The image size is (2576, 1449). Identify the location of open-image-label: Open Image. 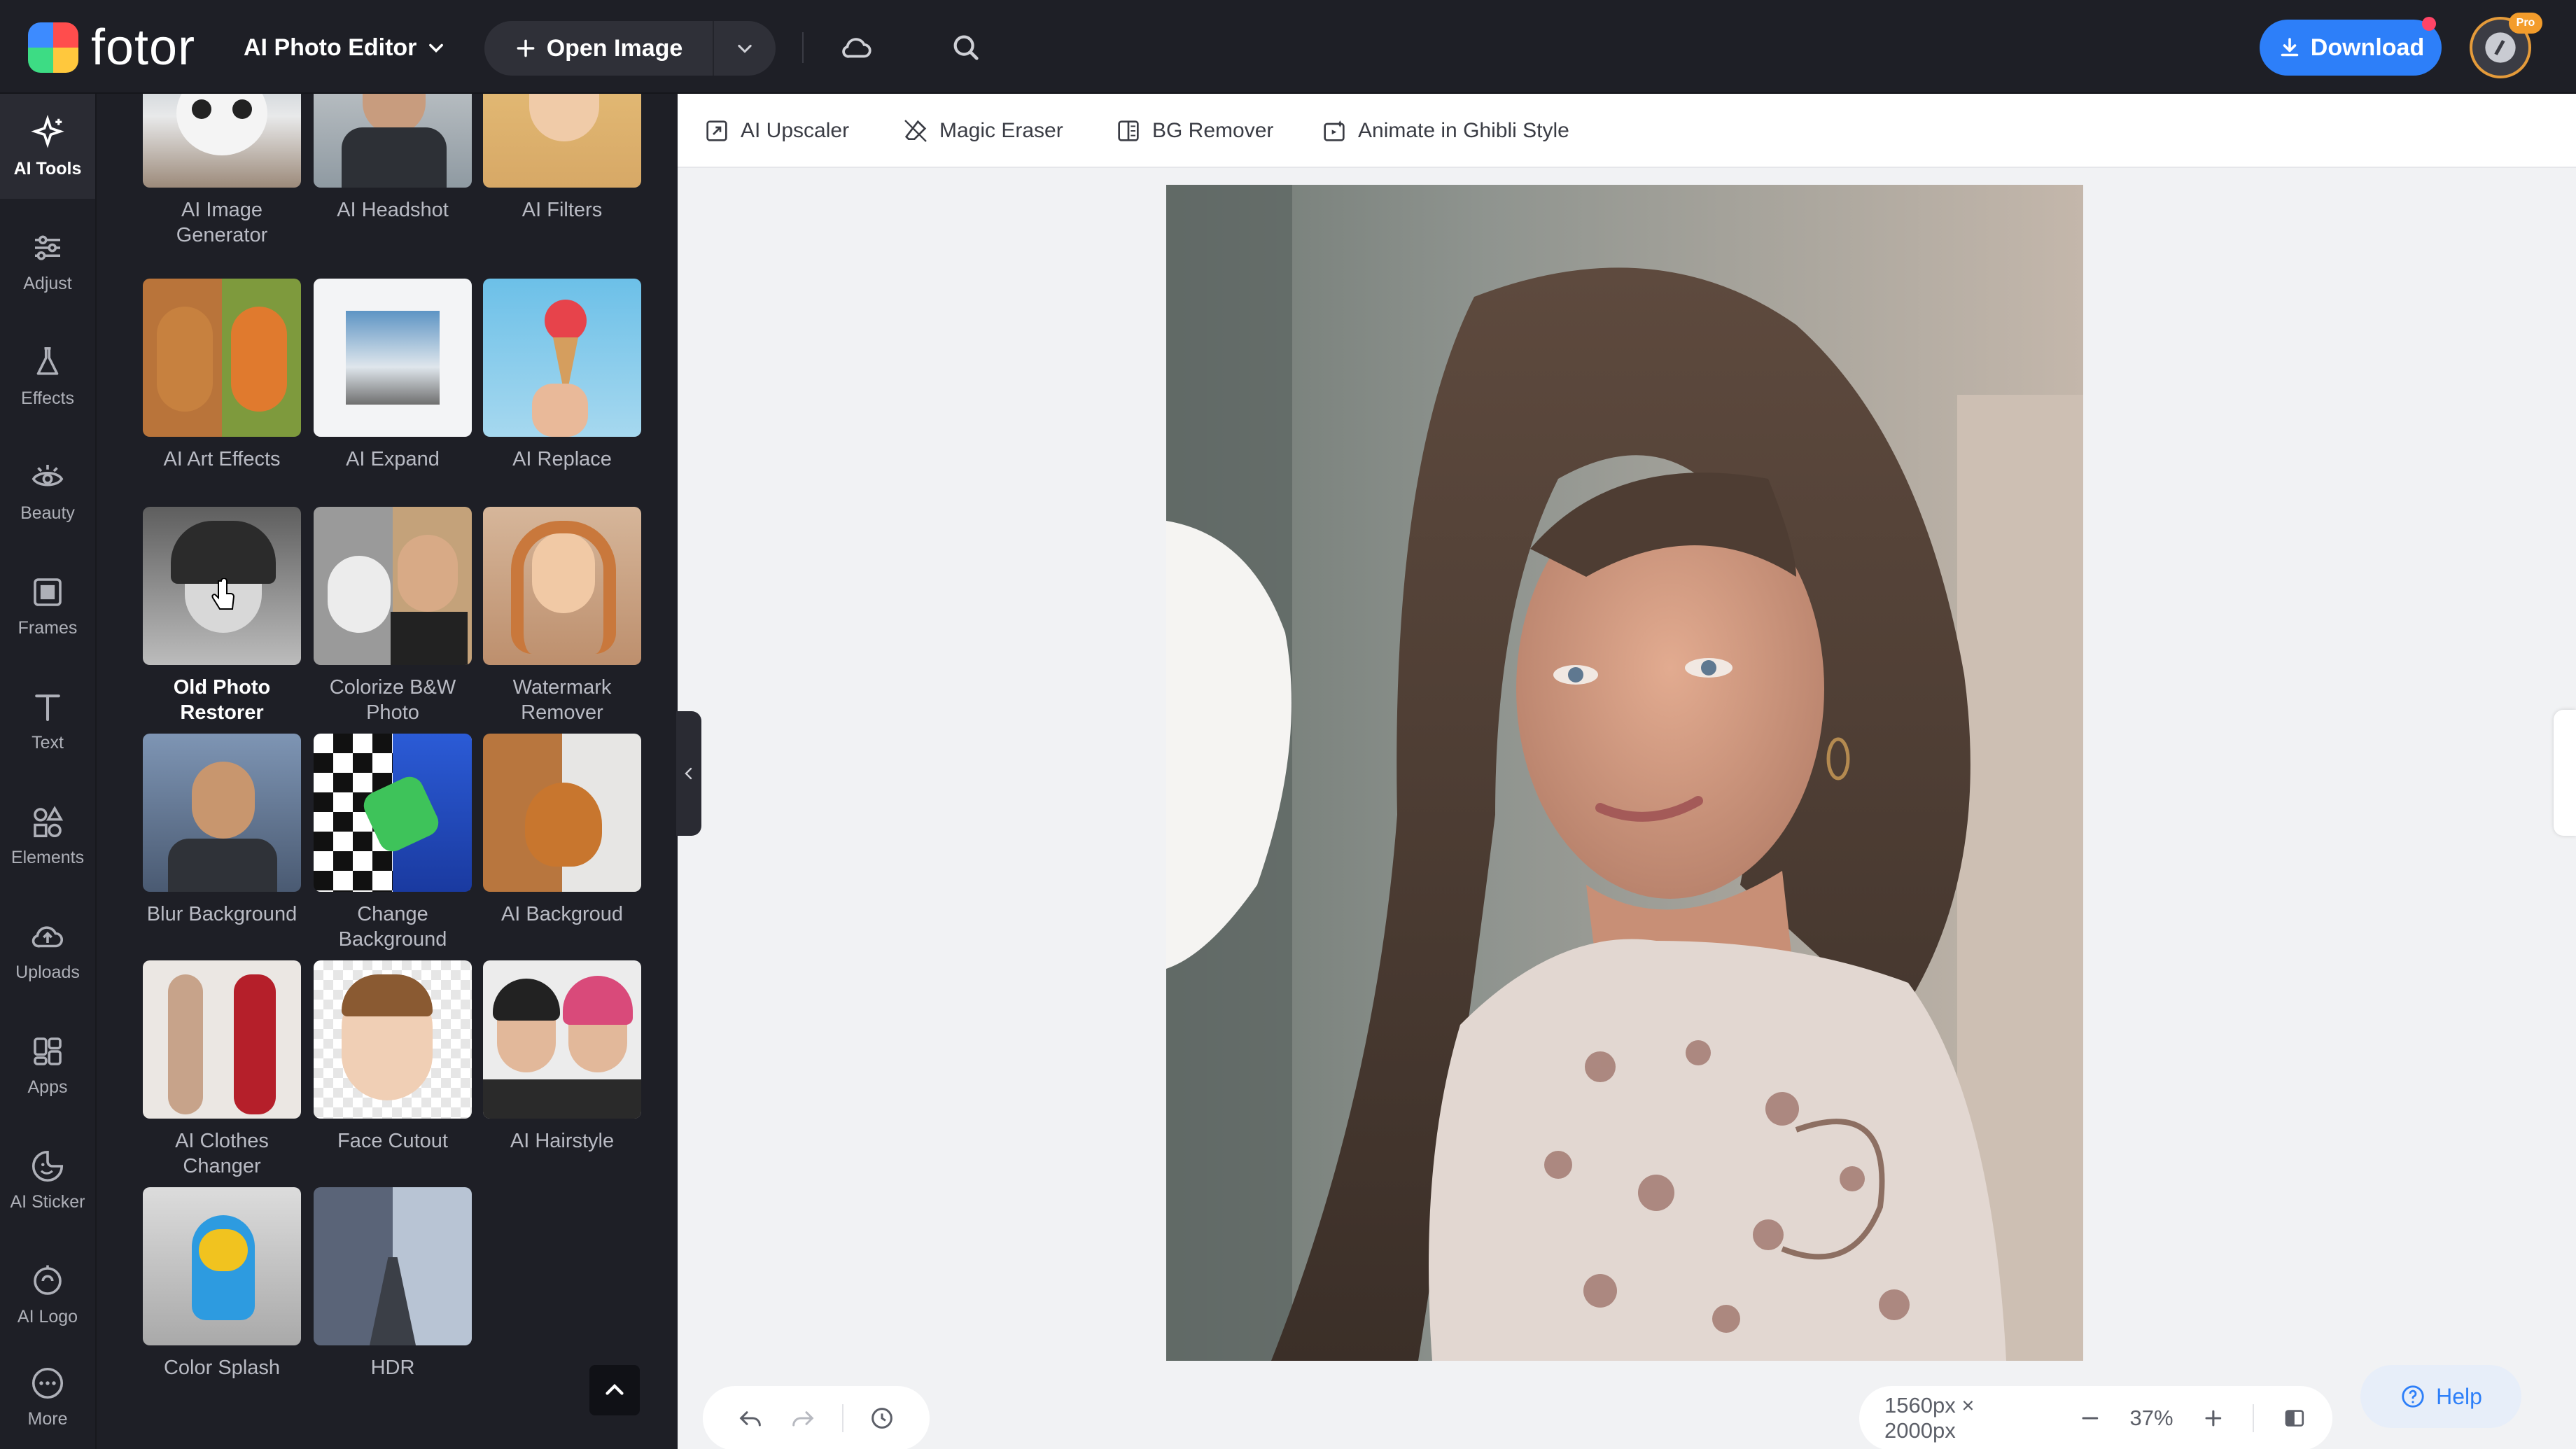
(614, 48).